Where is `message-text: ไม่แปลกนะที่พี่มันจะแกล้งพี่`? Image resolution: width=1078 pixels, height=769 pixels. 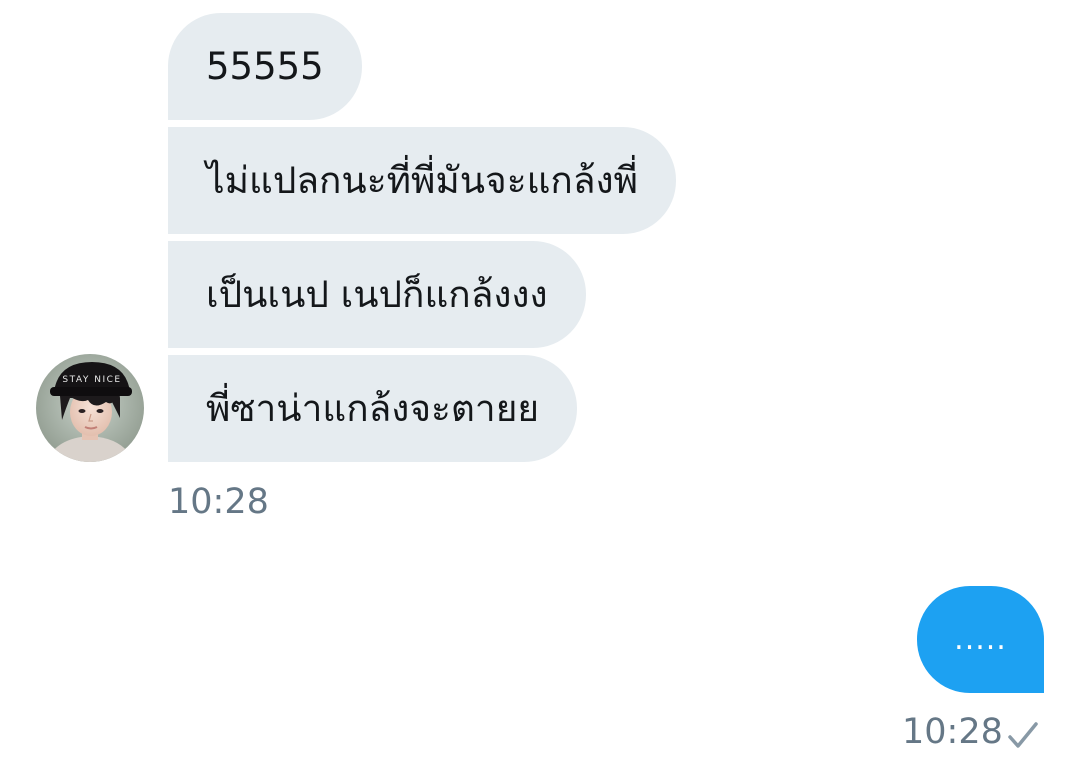 message-text: ไม่แปลกนะที่พี่มันจะแกล้งพี่ is located at coordinates (422, 180).